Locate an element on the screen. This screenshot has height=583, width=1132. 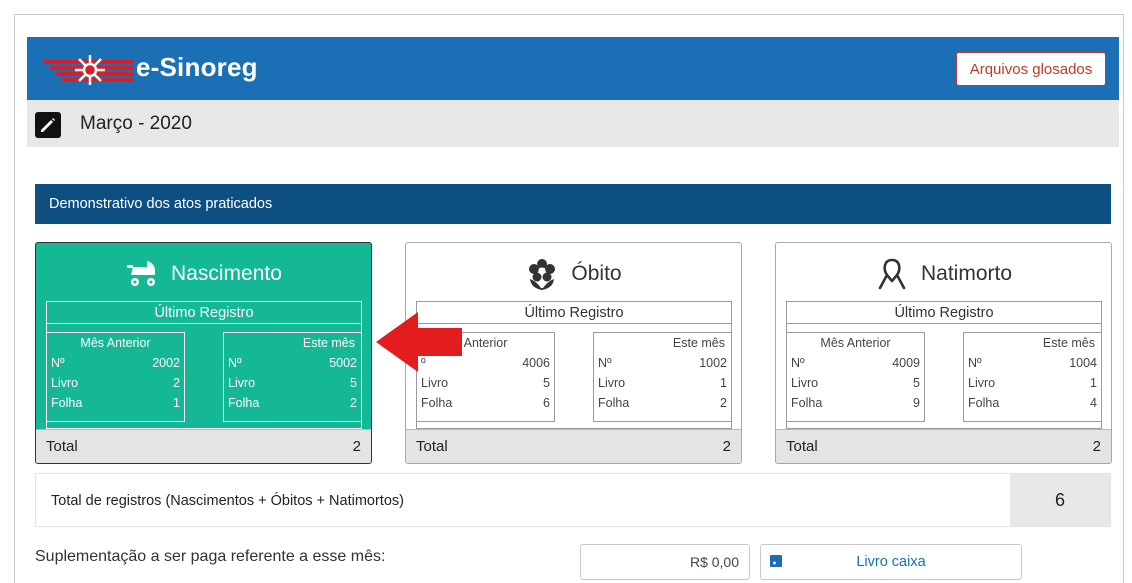
totals-value: 6 is located at coordinates (1060, 500).